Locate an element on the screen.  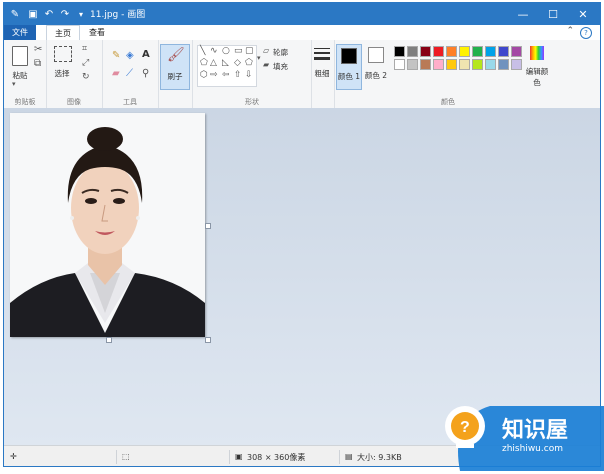
selection-size-icon: ⬚ is located at coordinates (126, 456).